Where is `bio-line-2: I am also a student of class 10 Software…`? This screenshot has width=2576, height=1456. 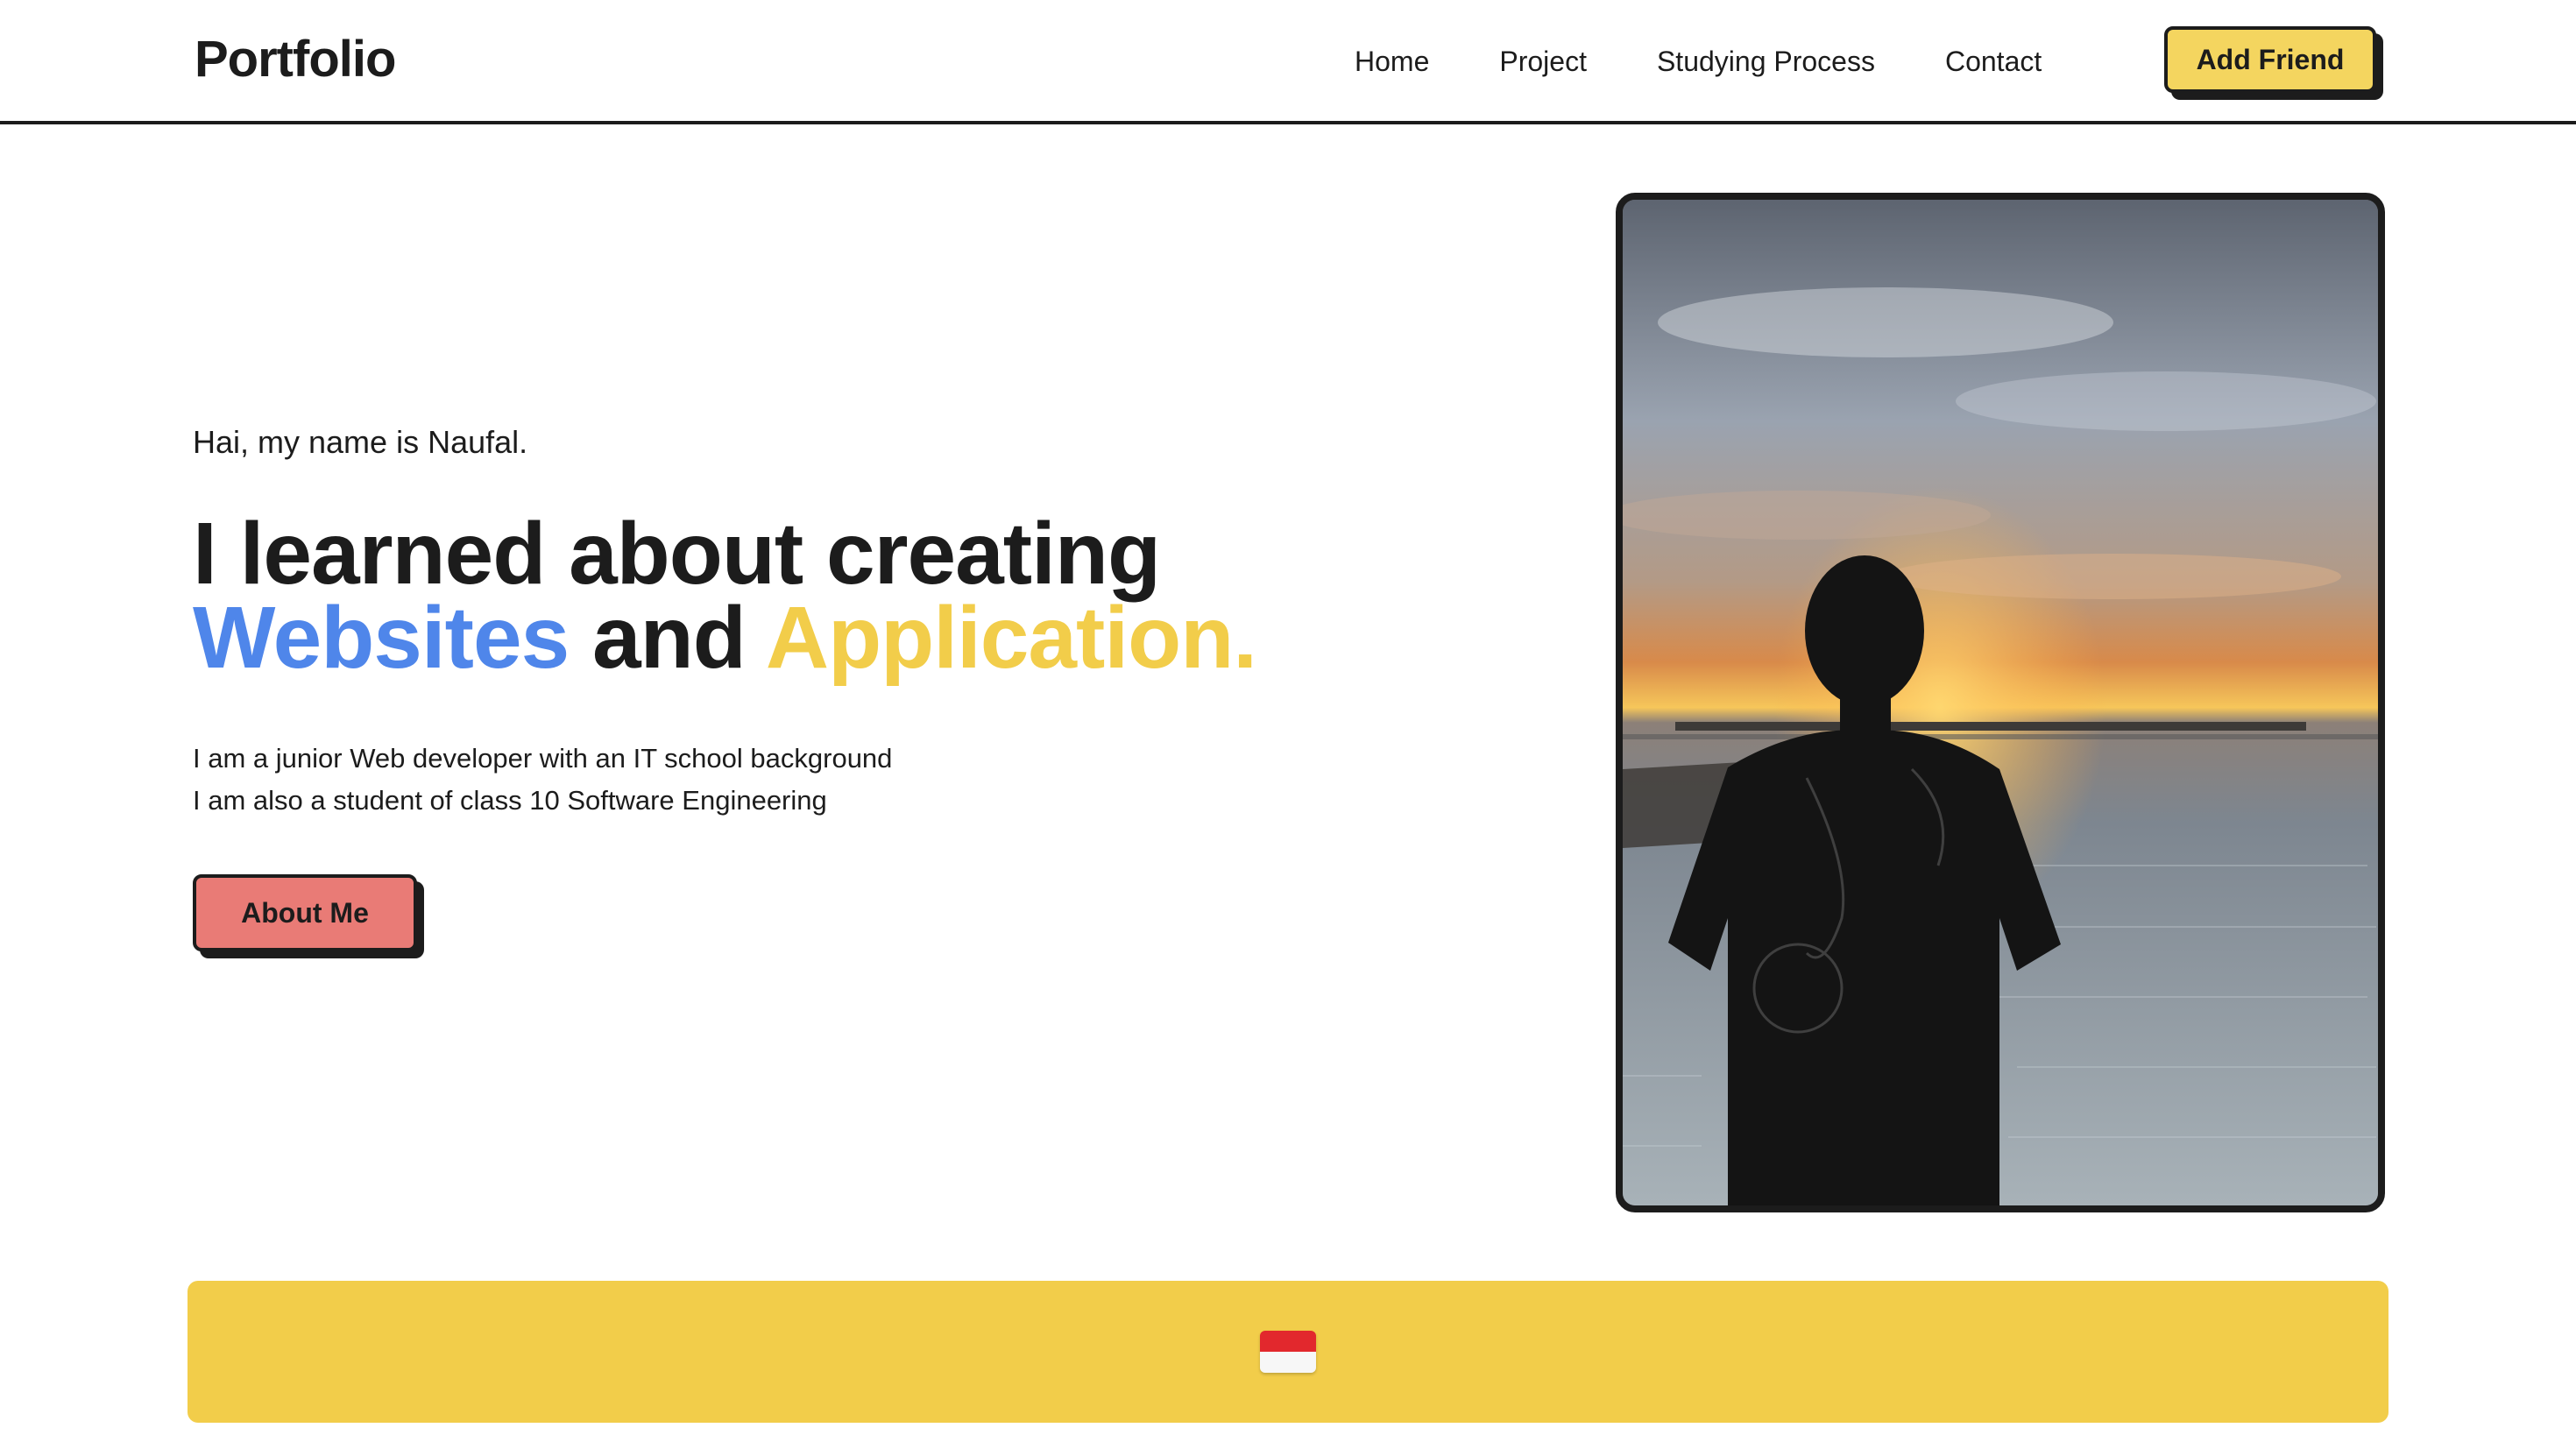
bio-line-2: I am also a student of class 10 Software… is located at coordinates (510, 800).